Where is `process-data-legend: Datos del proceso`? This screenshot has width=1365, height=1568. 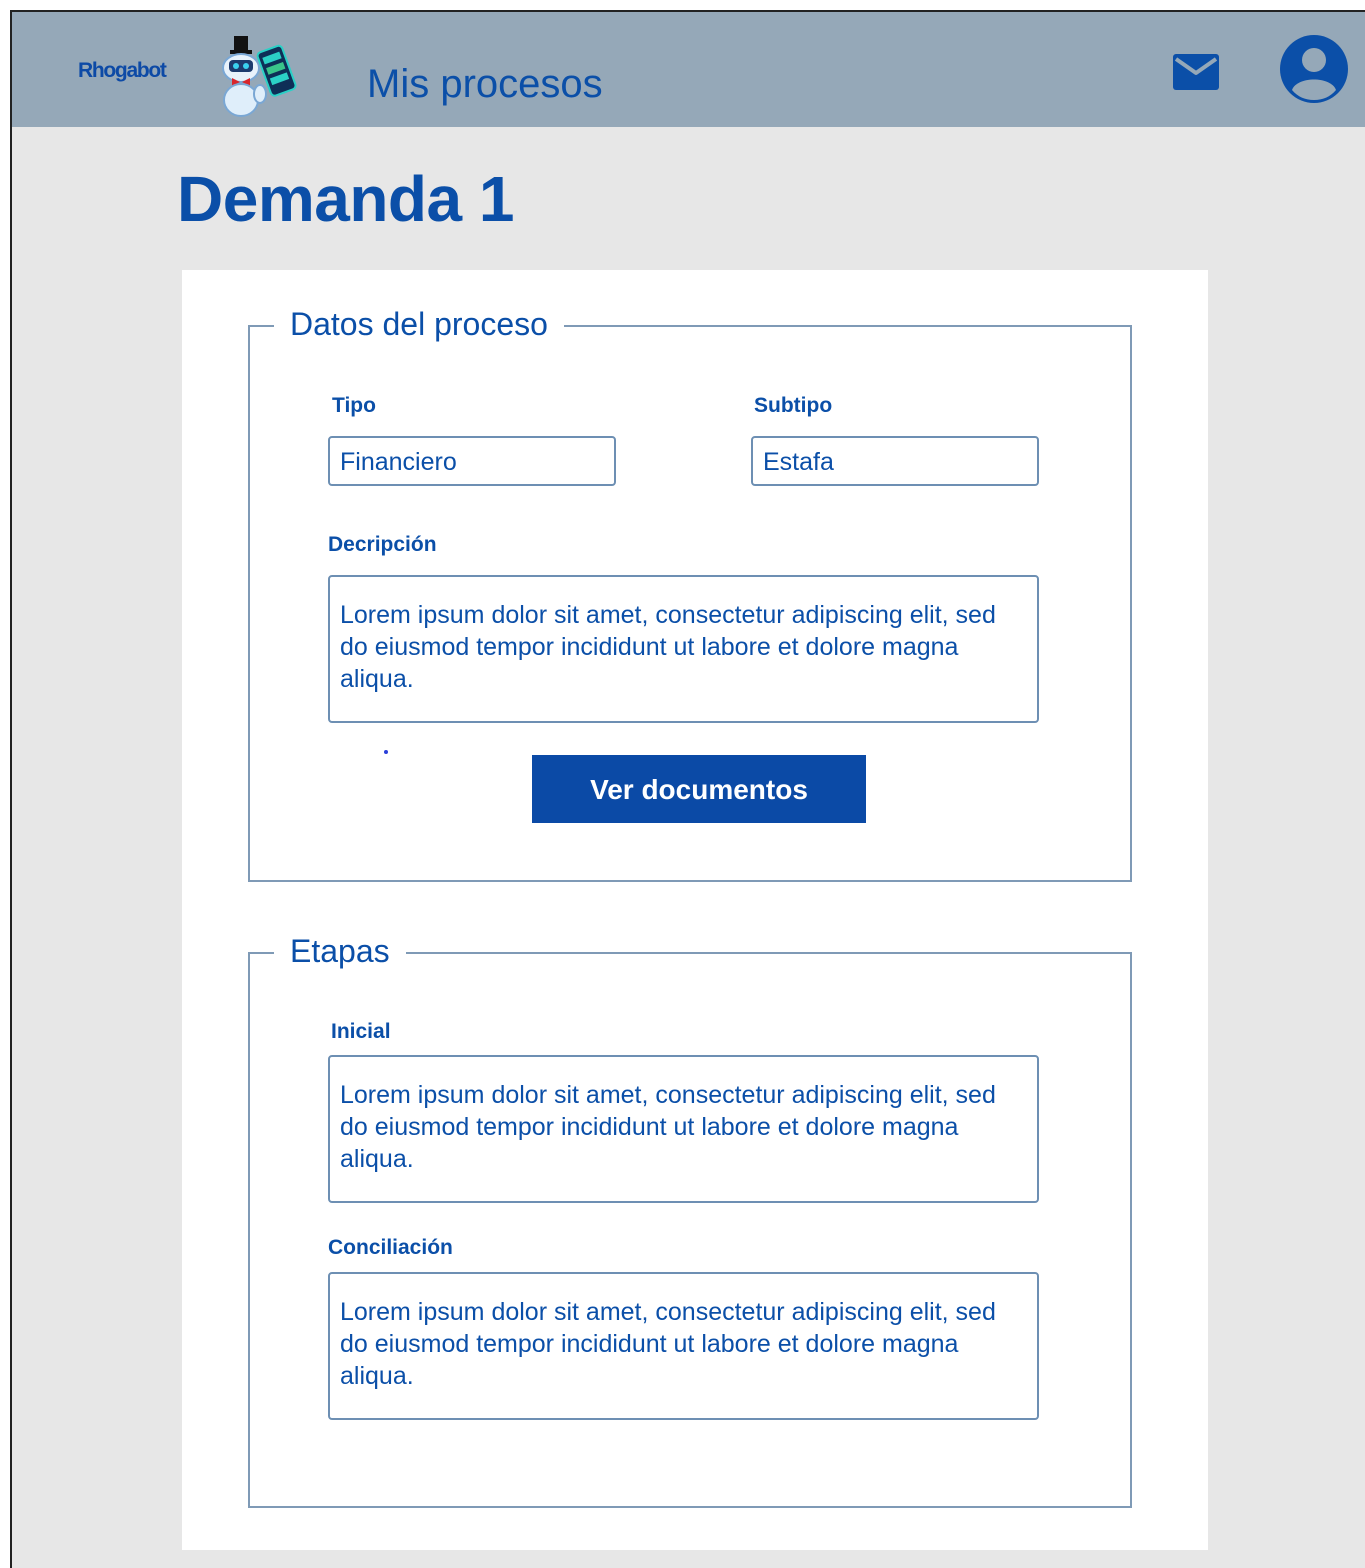
process-data-legend: Datos del proceso is located at coordinates (419, 324).